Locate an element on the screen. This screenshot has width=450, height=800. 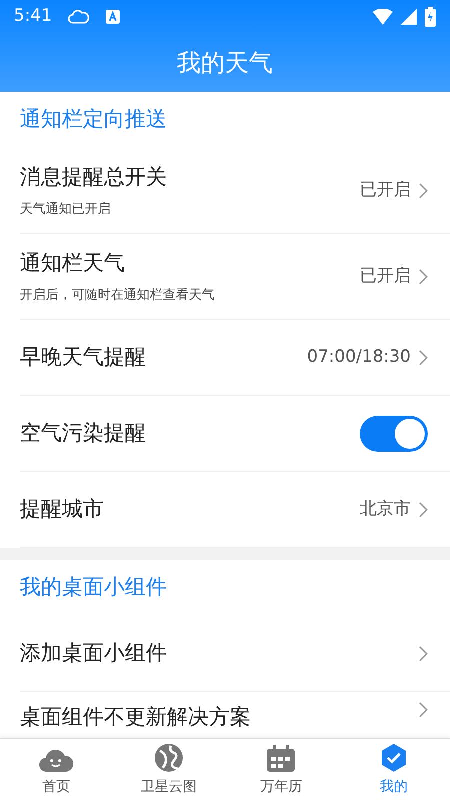
row-label: 通知栏天气 is located at coordinates (73, 263).